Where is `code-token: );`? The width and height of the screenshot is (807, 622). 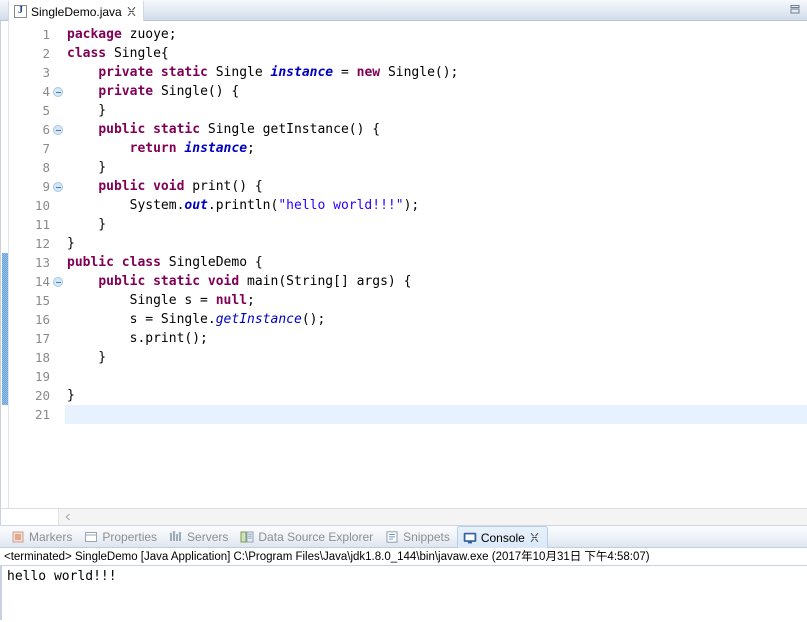
code-token: ); is located at coordinates (411, 205).